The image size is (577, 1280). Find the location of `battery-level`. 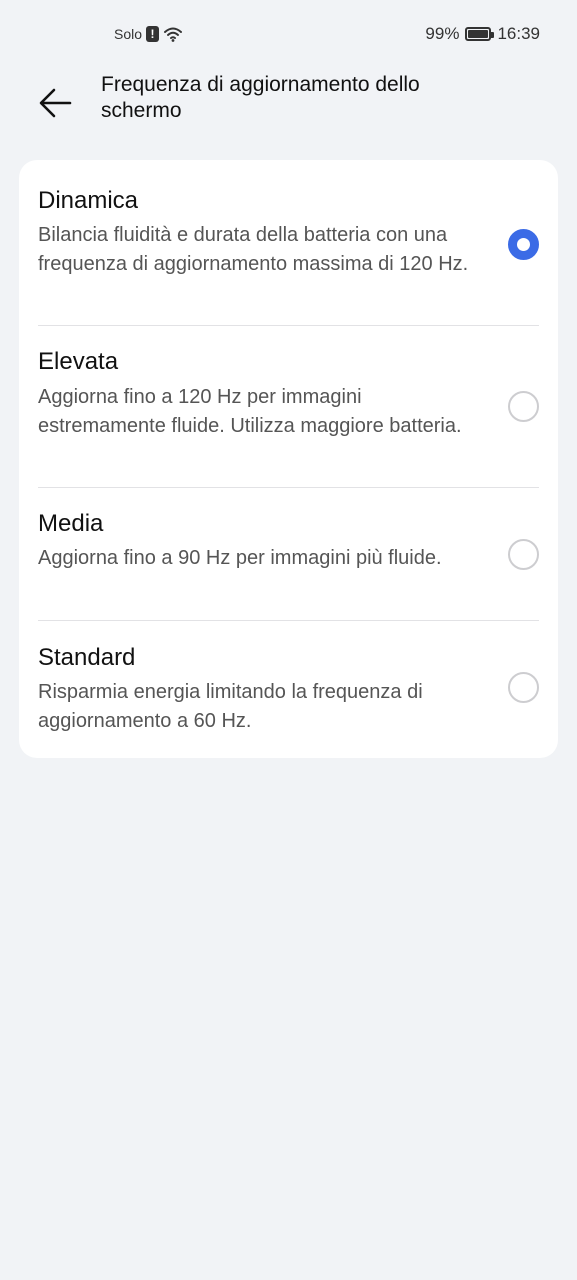

battery-level is located at coordinates (478, 34).